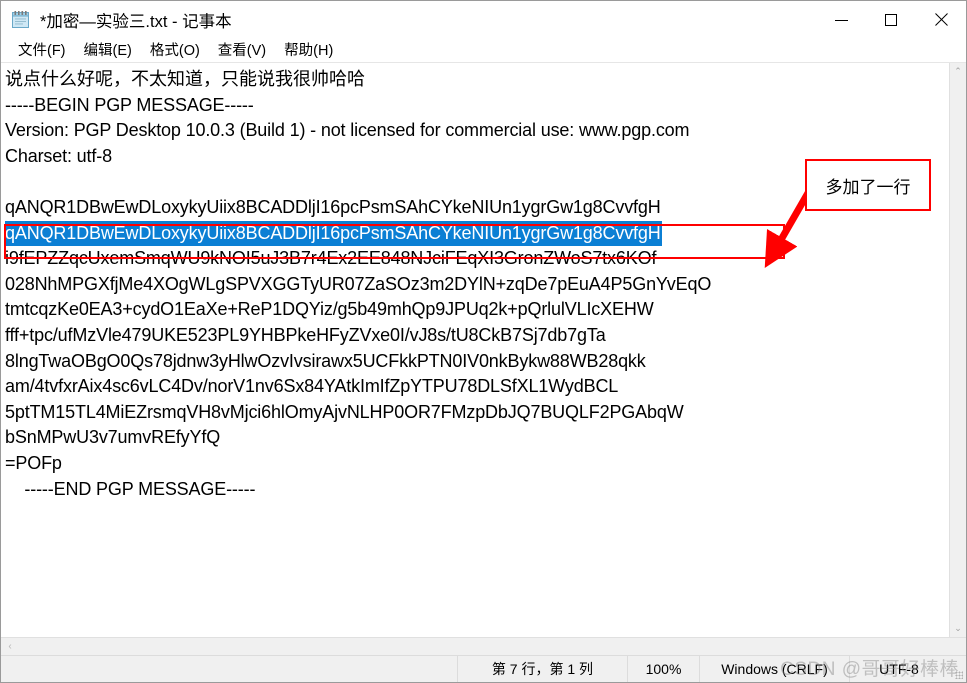  What do you see at coordinates (958, 71) in the screenshot?
I see `scroll-up-arrow-icon: ⌃` at bounding box center [958, 71].